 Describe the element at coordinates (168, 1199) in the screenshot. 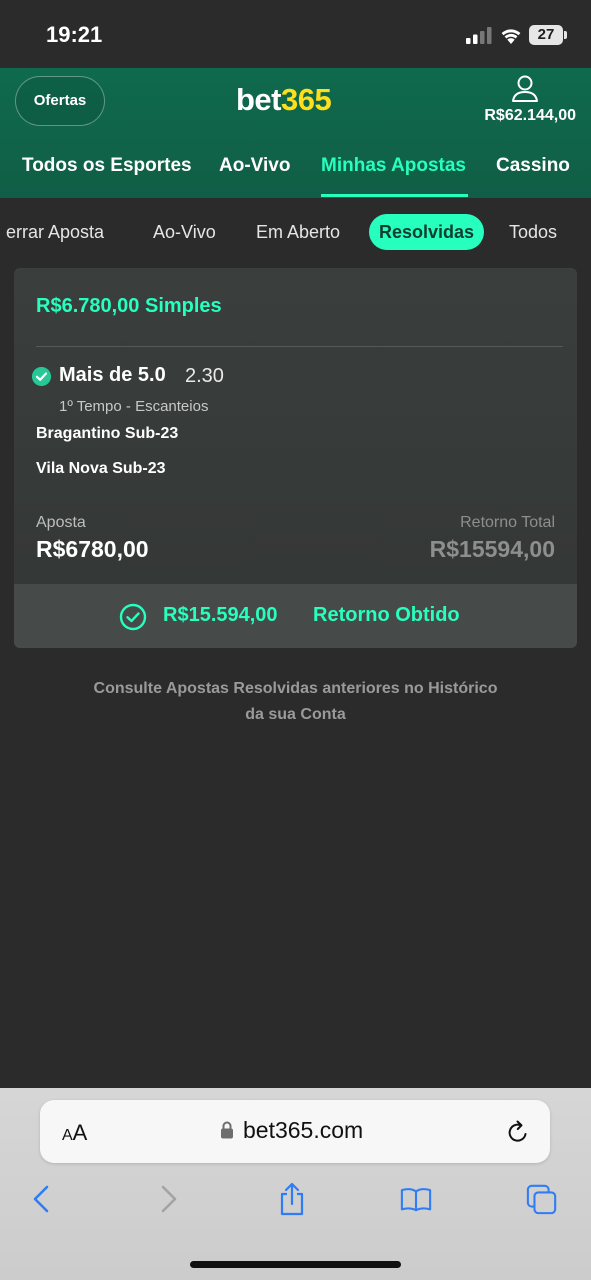

I see `forward-icon` at that location.